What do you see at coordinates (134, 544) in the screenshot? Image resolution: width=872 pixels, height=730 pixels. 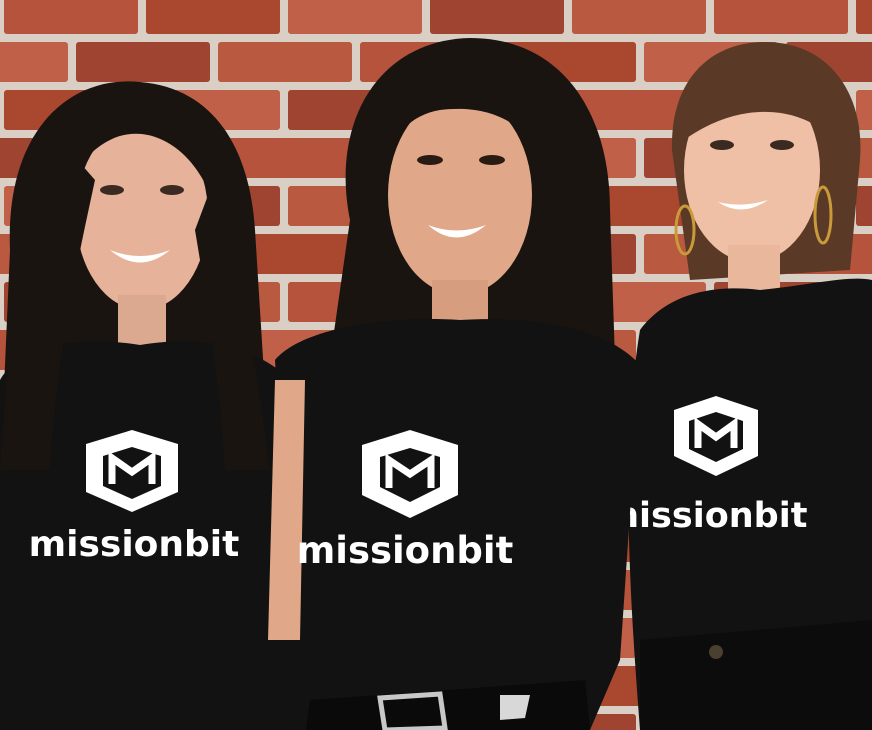 I see `shirt-text-left: missionbit` at bounding box center [134, 544].